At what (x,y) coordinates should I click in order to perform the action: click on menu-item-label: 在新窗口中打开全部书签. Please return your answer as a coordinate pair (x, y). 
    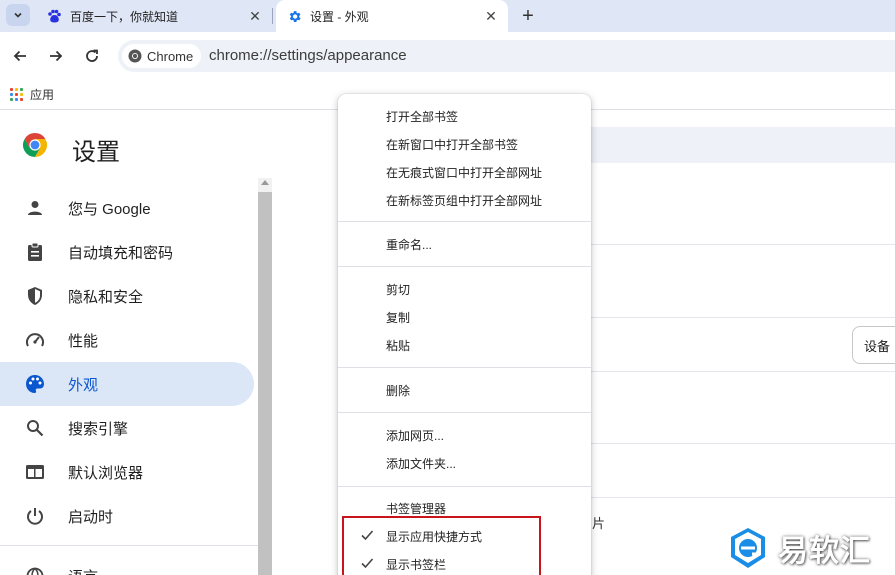
    Looking at the image, I should click on (452, 144).